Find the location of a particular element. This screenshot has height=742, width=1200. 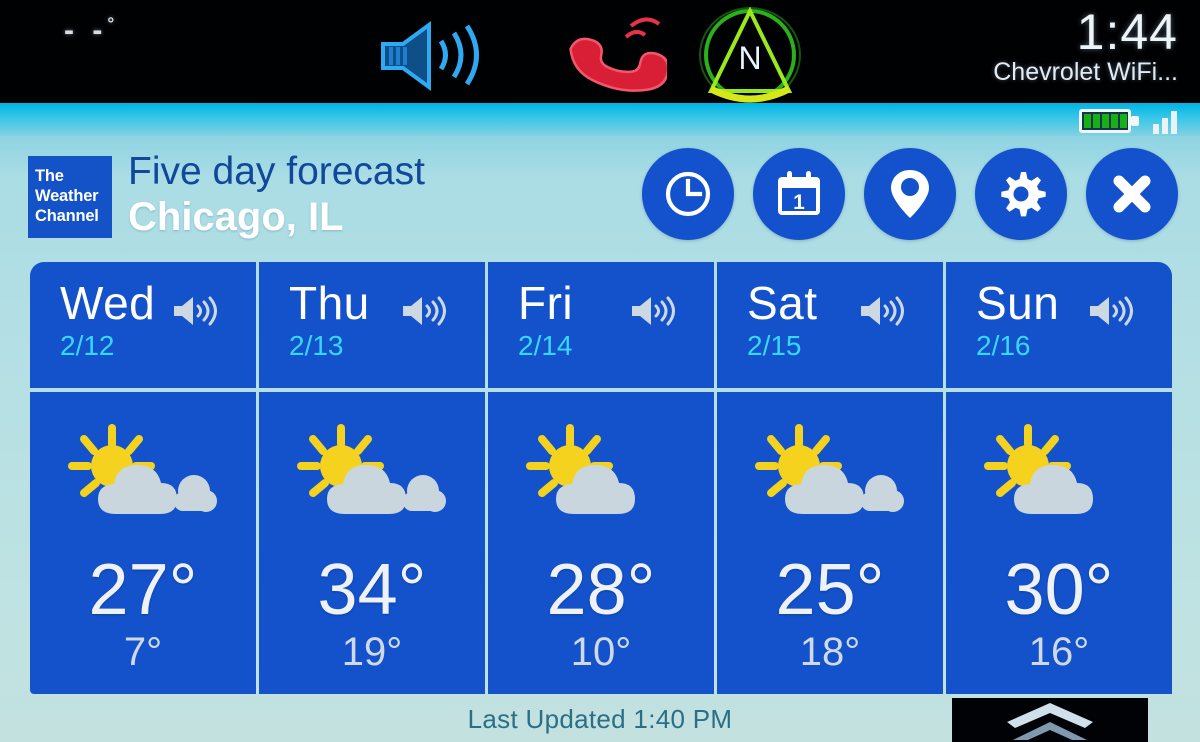

day-name: Wed is located at coordinates (108, 303).